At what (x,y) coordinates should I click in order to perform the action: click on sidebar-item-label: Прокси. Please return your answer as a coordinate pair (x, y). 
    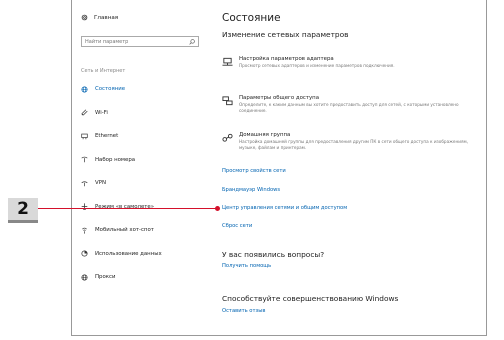
    Looking at the image, I should click on (105, 277).